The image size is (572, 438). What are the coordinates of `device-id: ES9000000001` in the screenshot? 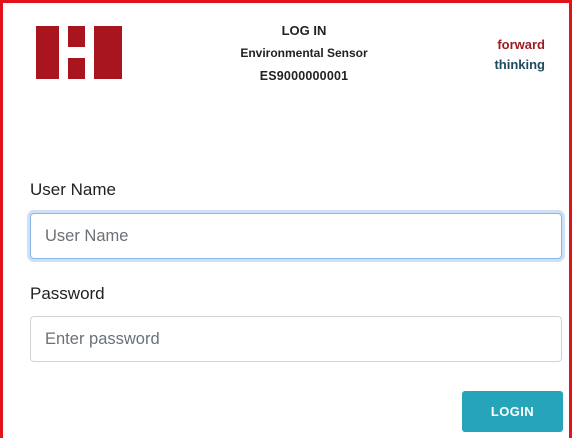 It's located at (304, 76).